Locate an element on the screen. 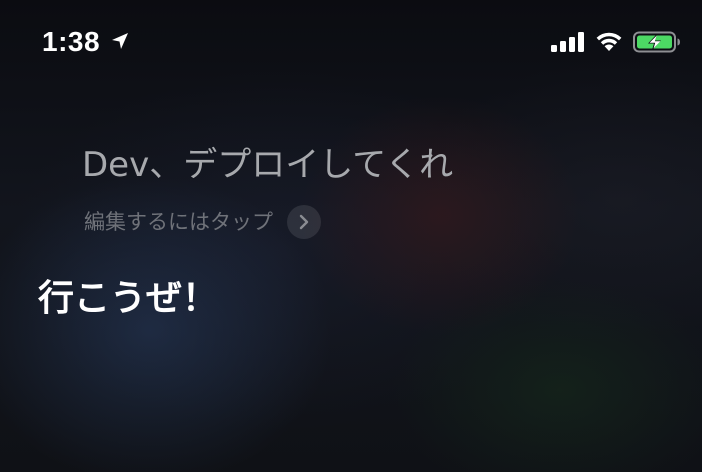 The width and height of the screenshot is (702, 472). signal-icon is located at coordinates (567, 42).